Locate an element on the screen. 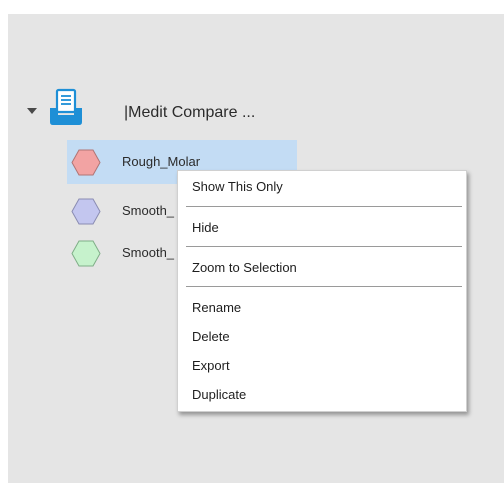  menu-item-show-this-only: Show This Only is located at coordinates (237, 186).